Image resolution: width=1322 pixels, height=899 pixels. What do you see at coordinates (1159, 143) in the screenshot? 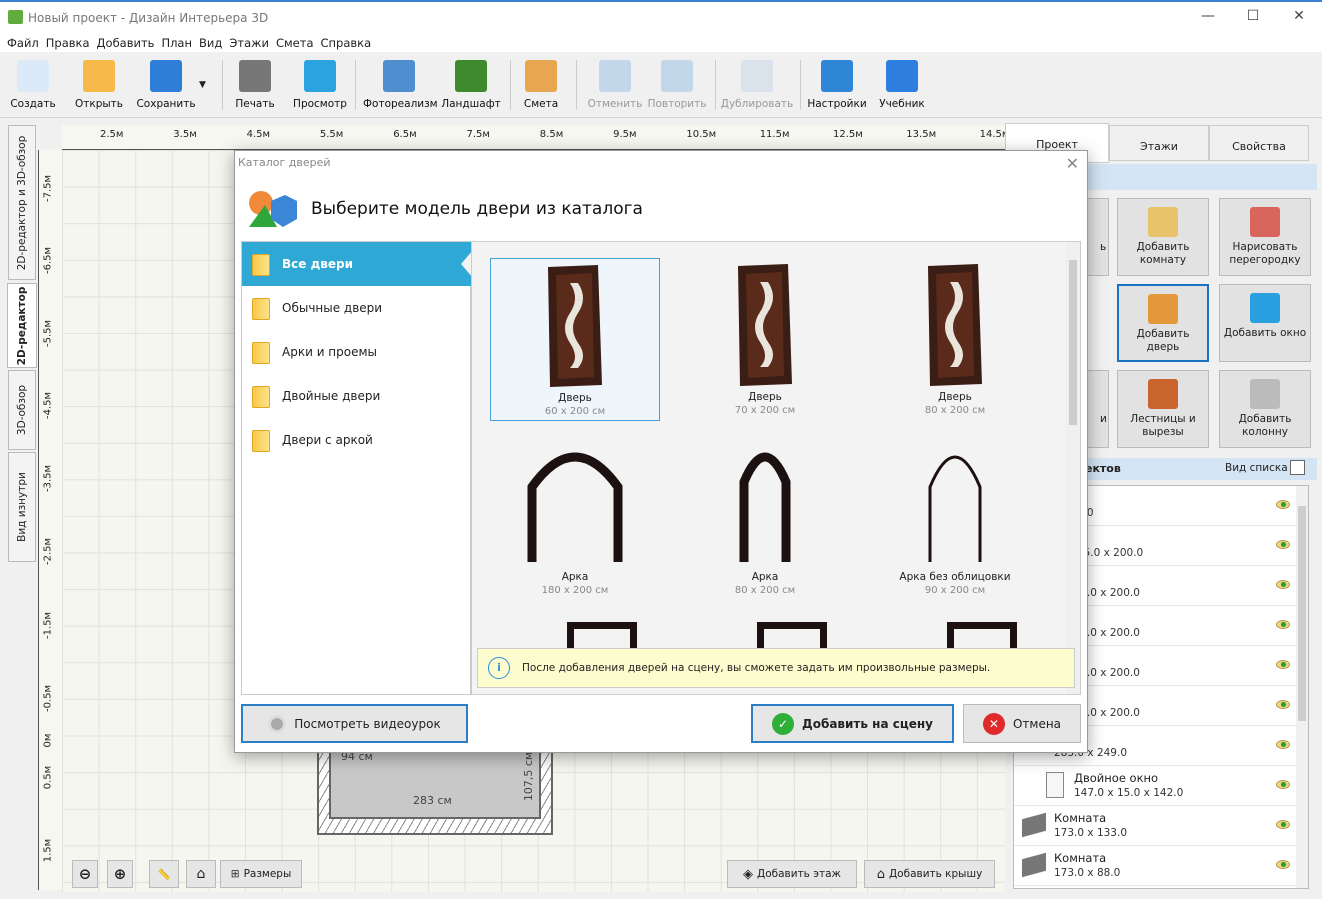
I see `panel-tab: Этажи` at bounding box center [1159, 143].